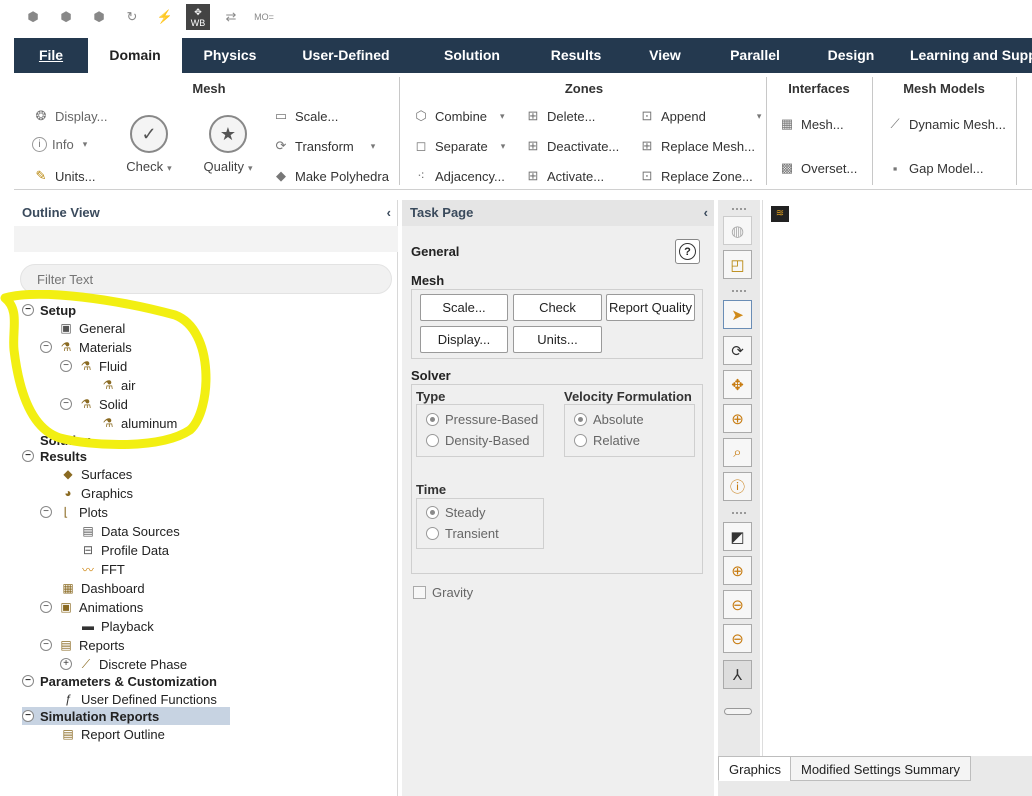 The height and width of the screenshot is (796, 1032). Describe the element at coordinates (198, 17) in the screenshot. I see `workbench-icon: ✥ WB` at that location.